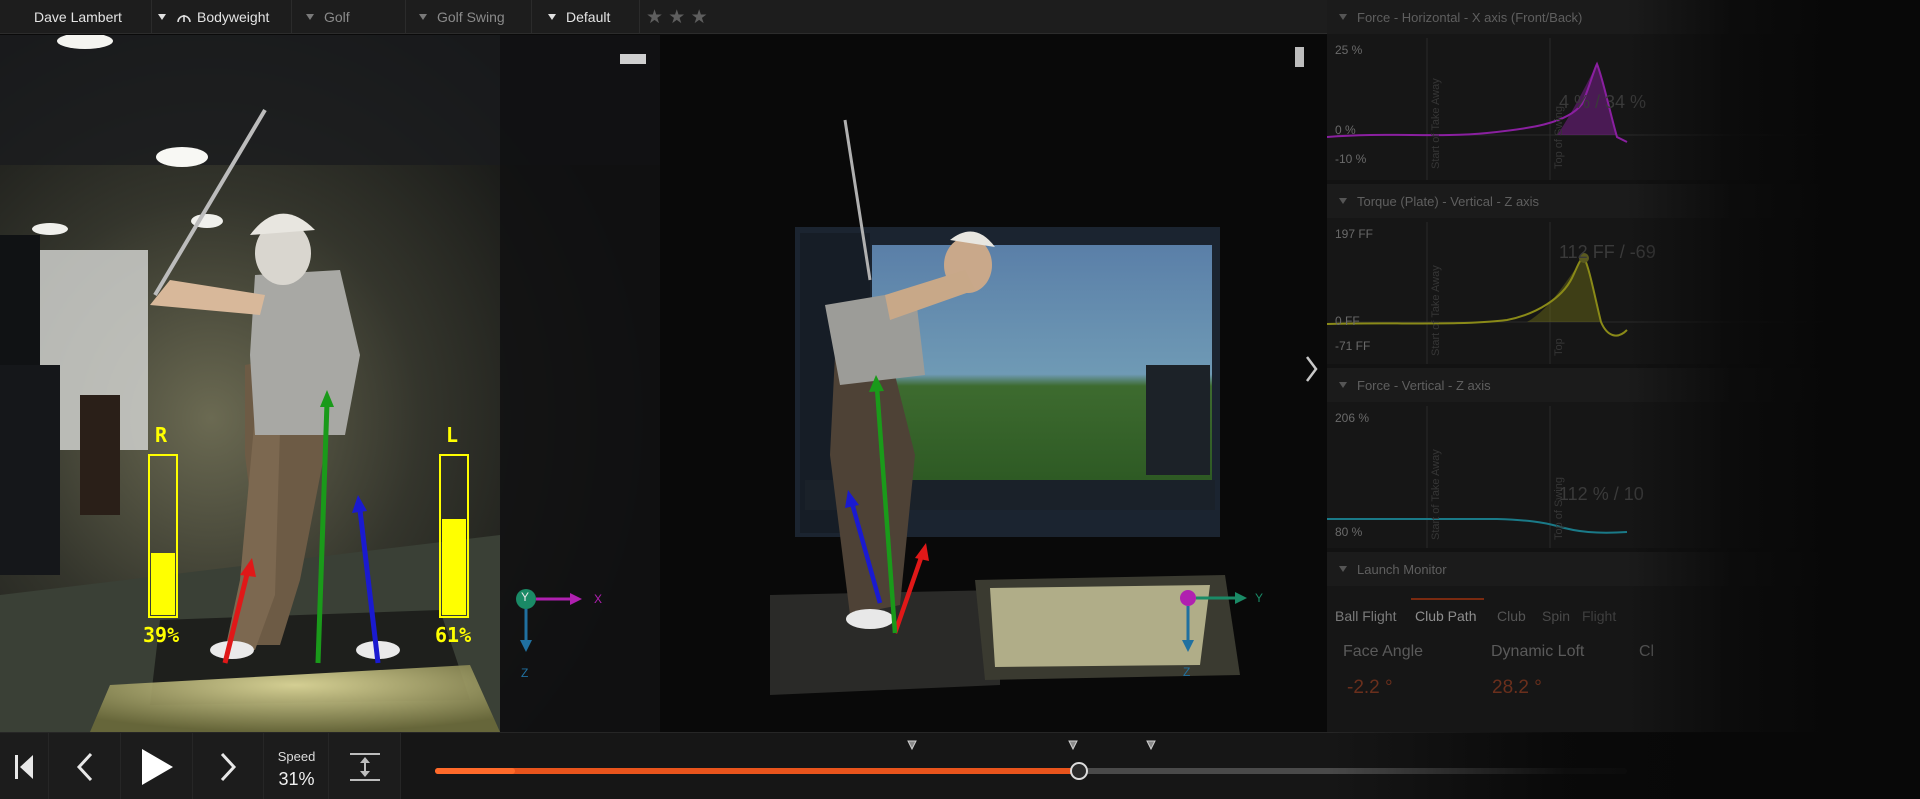 The height and width of the screenshot is (799, 1920). Describe the element at coordinates (1349, 50) in the screenshot. I see `y-axis-max-label: 25 %` at that location.